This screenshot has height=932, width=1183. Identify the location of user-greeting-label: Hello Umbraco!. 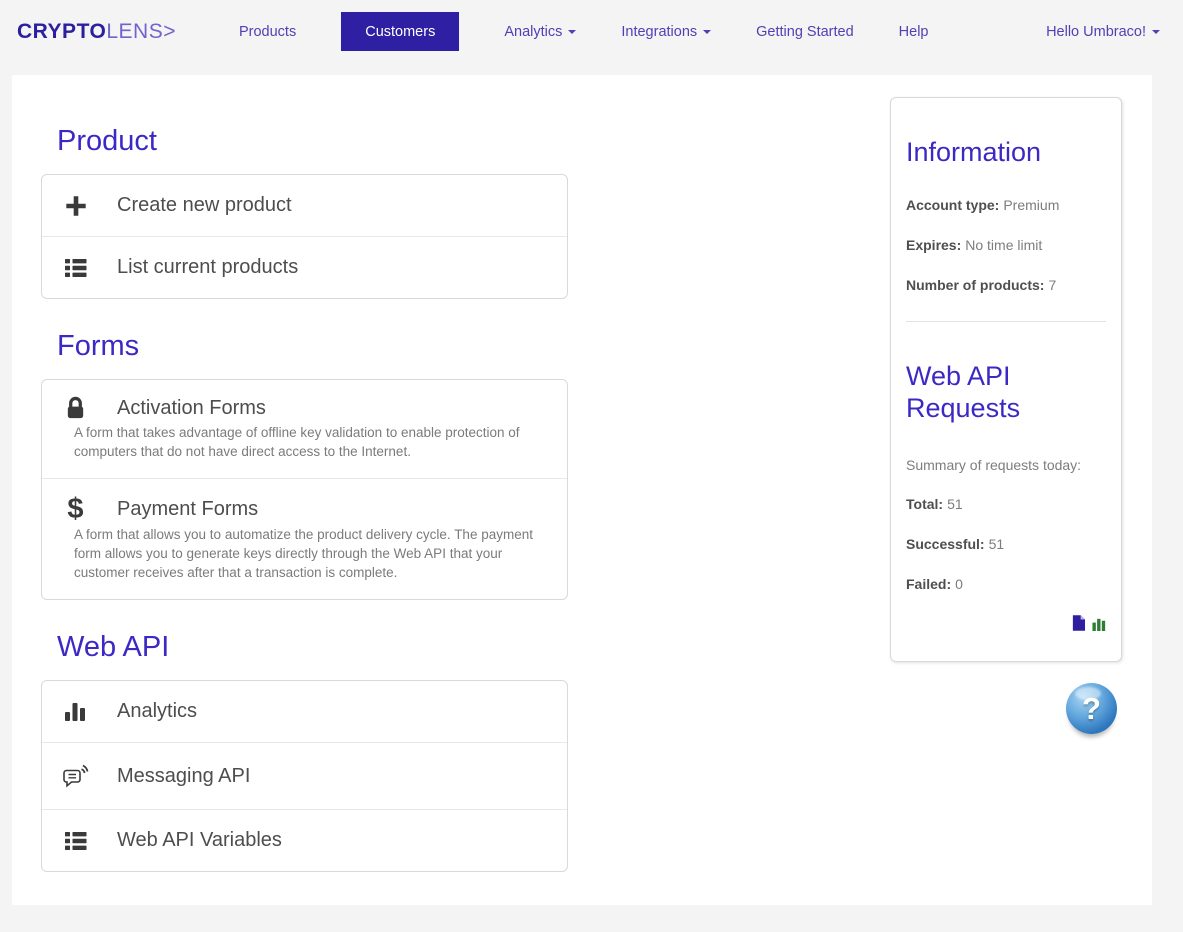
(1096, 31).